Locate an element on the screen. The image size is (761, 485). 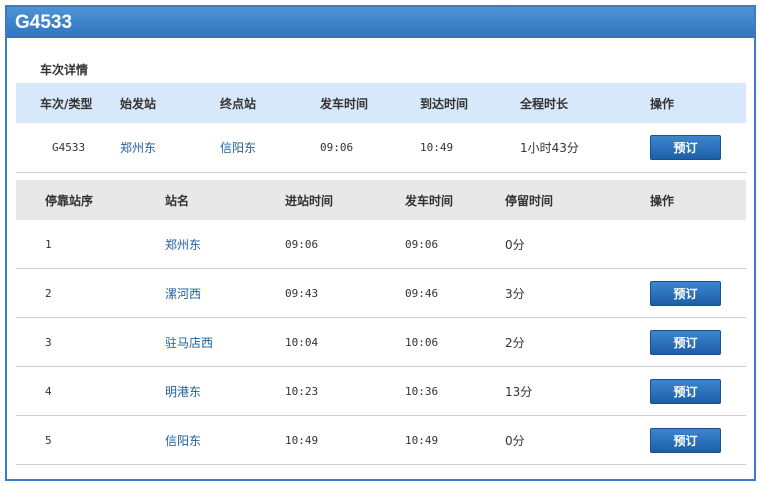
stop-seq: 4 is located at coordinates (48, 391).